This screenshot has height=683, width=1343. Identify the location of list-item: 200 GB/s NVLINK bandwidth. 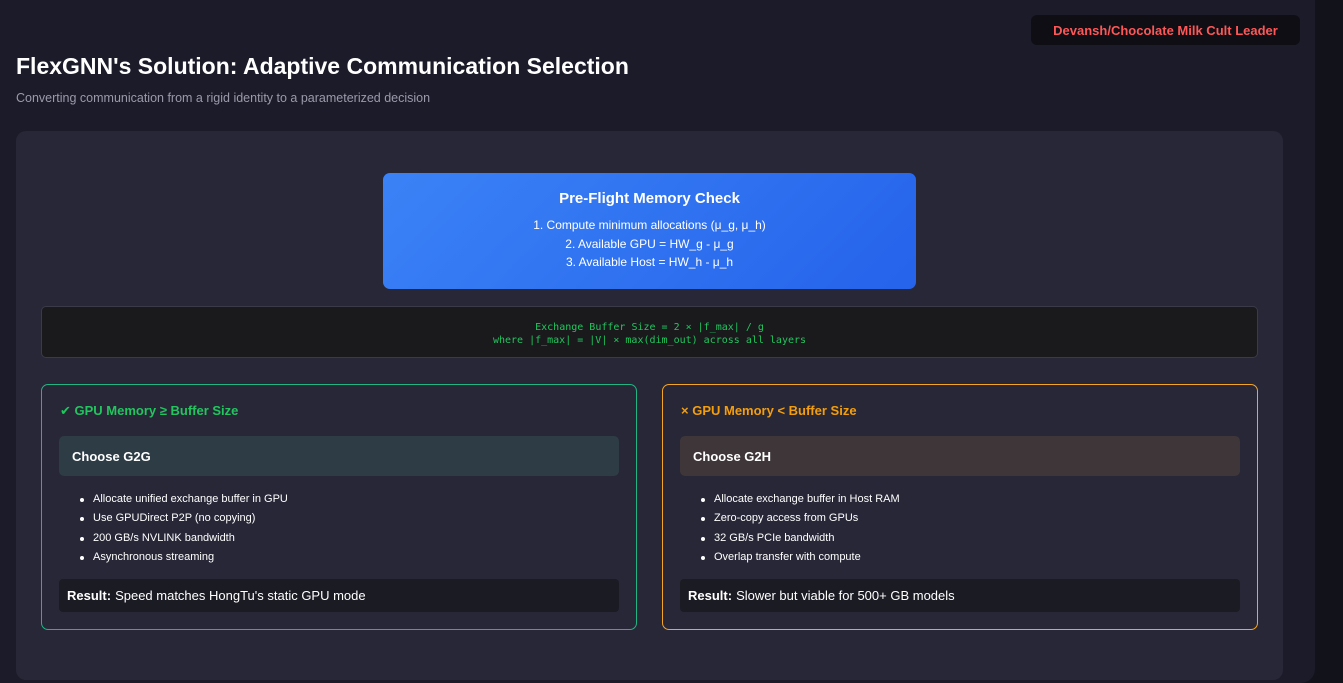
(183, 538).